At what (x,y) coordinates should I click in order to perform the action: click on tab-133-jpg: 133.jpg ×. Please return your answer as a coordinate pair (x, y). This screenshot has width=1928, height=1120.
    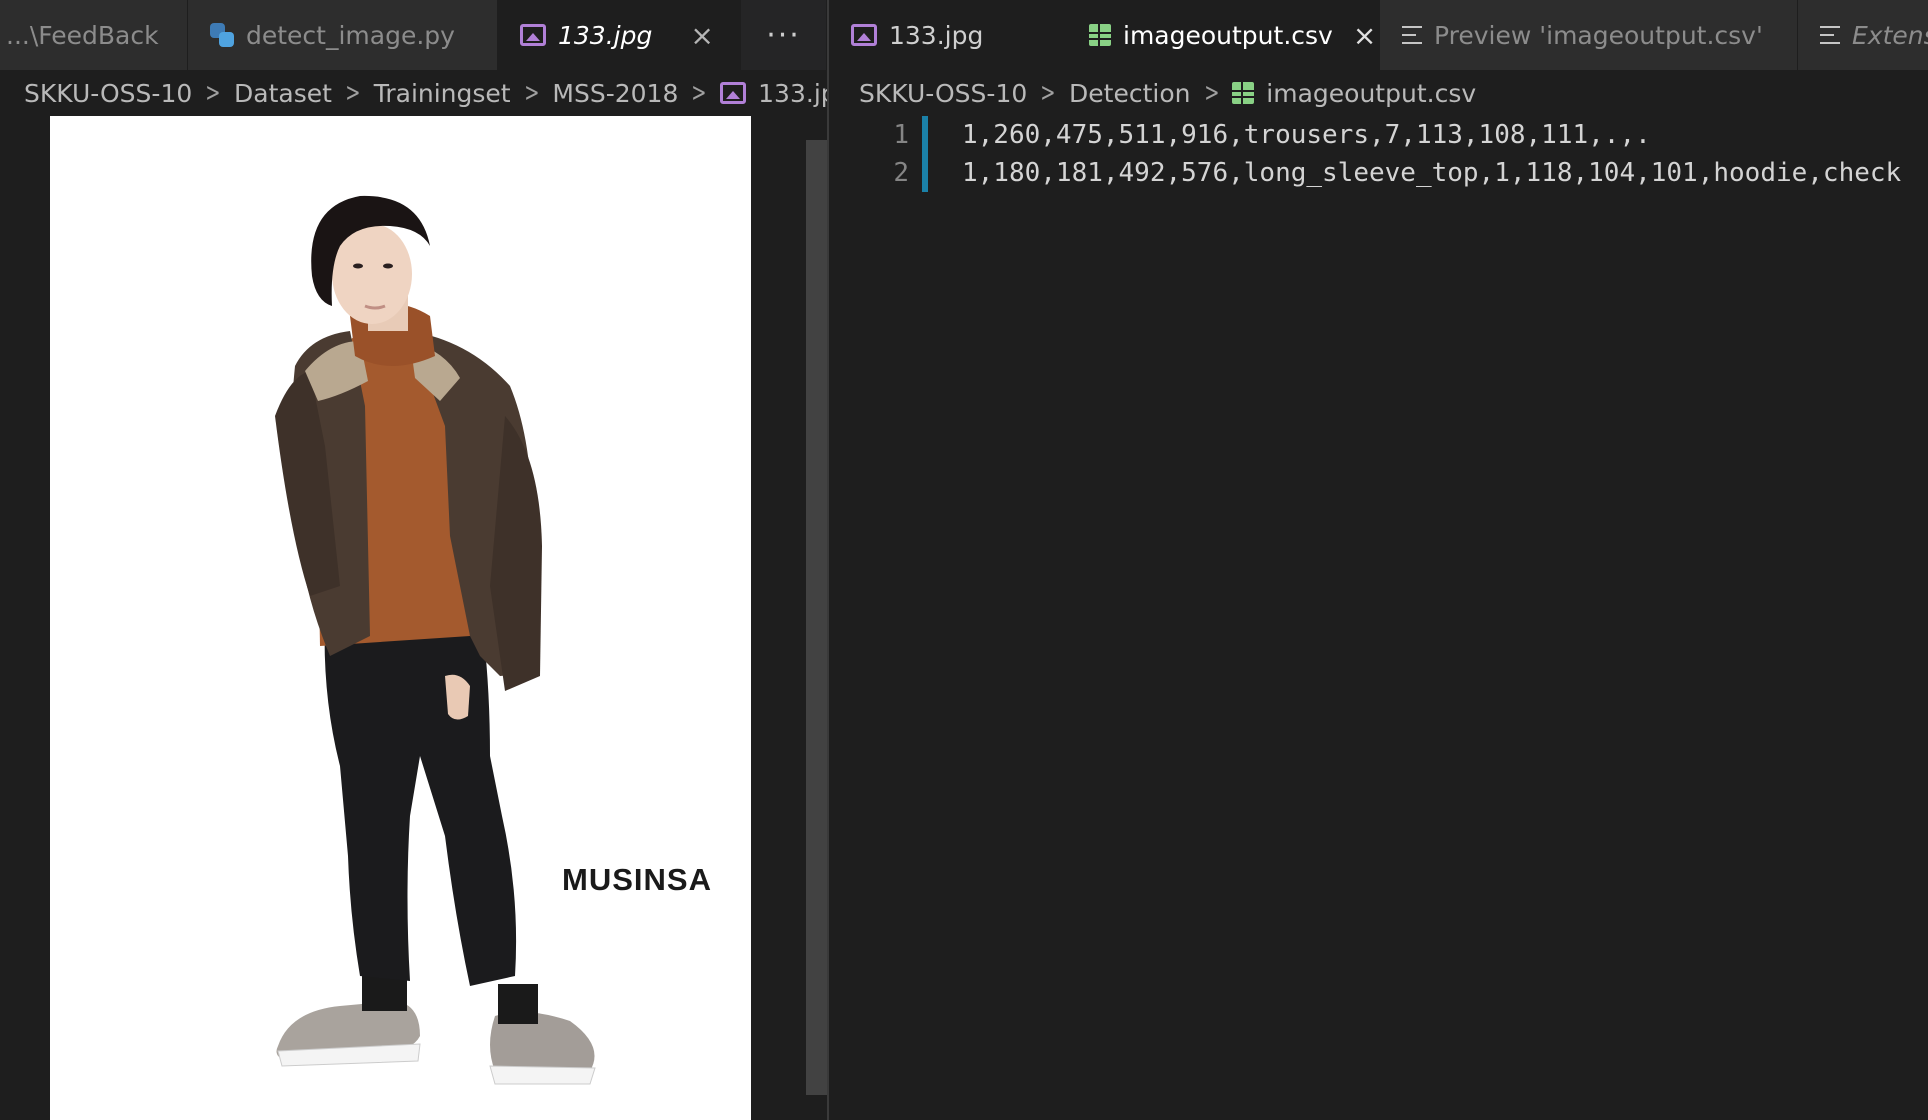
    Looking at the image, I should click on (619, 35).